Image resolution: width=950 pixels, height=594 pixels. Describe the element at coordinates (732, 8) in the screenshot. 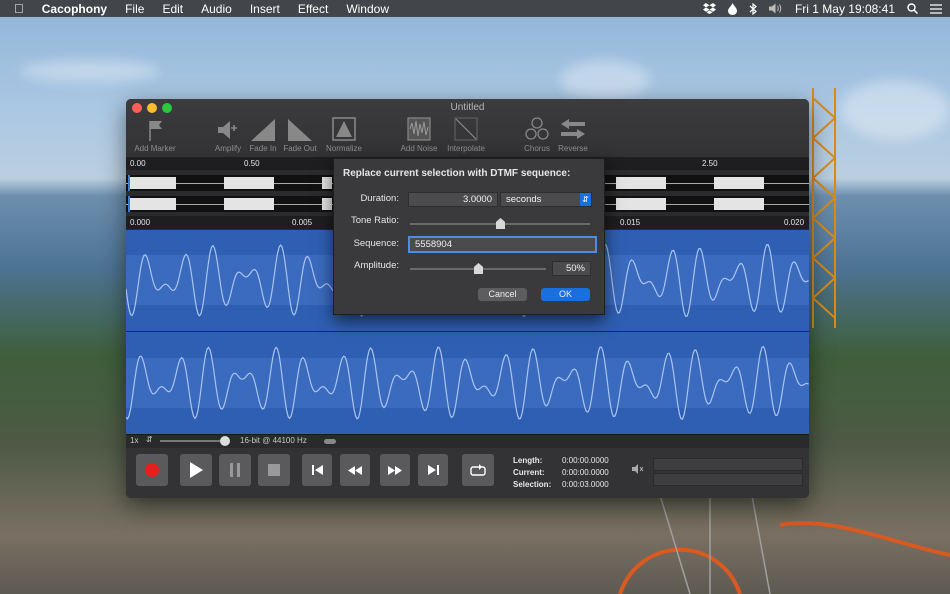

I see `flame-icon` at that location.